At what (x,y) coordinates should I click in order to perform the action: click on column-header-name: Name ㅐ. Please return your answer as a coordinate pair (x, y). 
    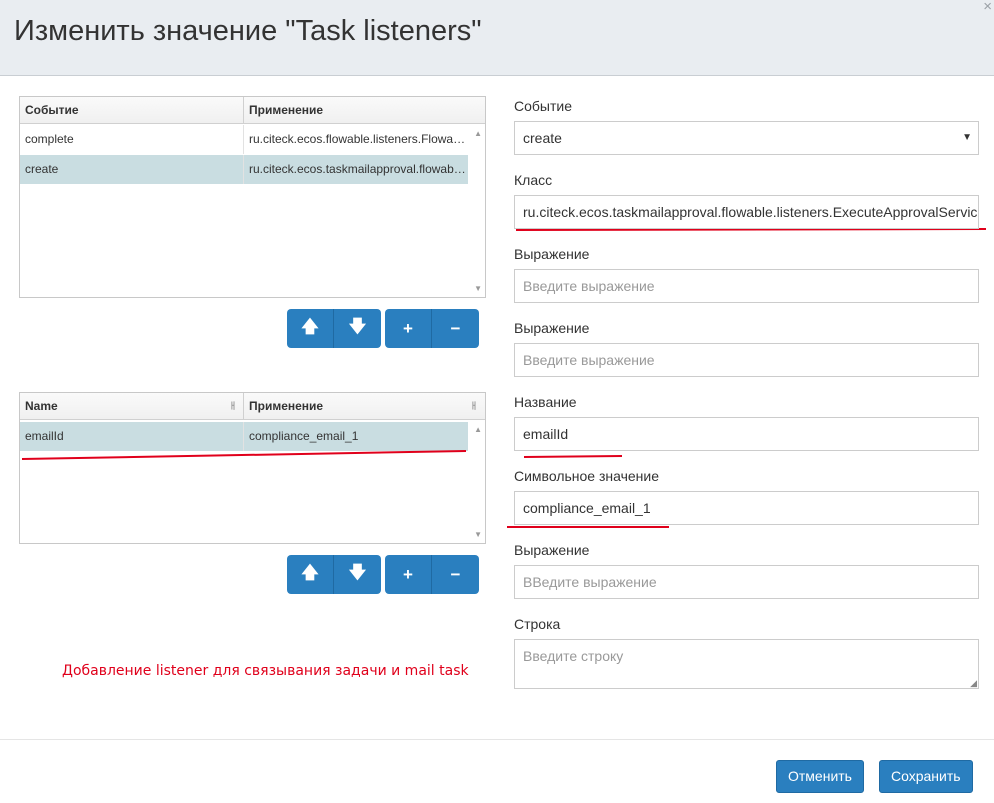
    Looking at the image, I should click on (132, 406).